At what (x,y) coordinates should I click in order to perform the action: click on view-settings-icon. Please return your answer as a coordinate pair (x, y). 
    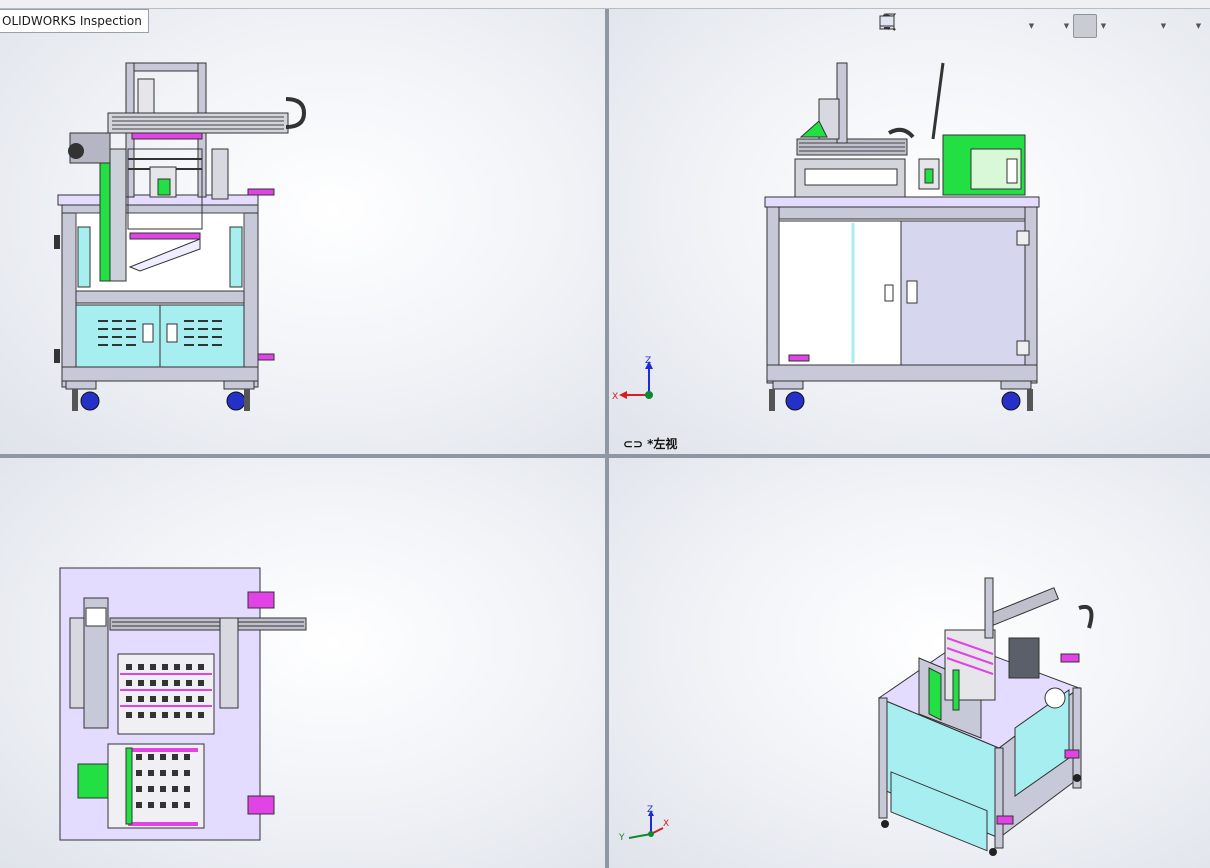
    Looking at the image, I should click on (1035, 26).